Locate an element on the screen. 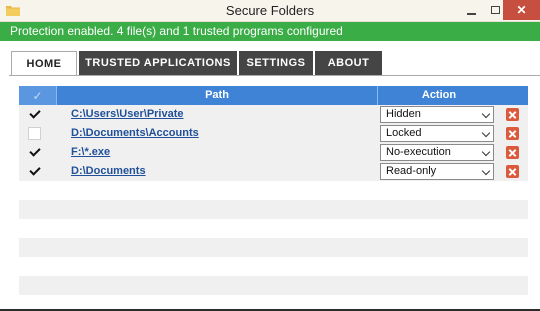 The image size is (540, 311). action-select: Hidden is located at coordinates (437, 114).